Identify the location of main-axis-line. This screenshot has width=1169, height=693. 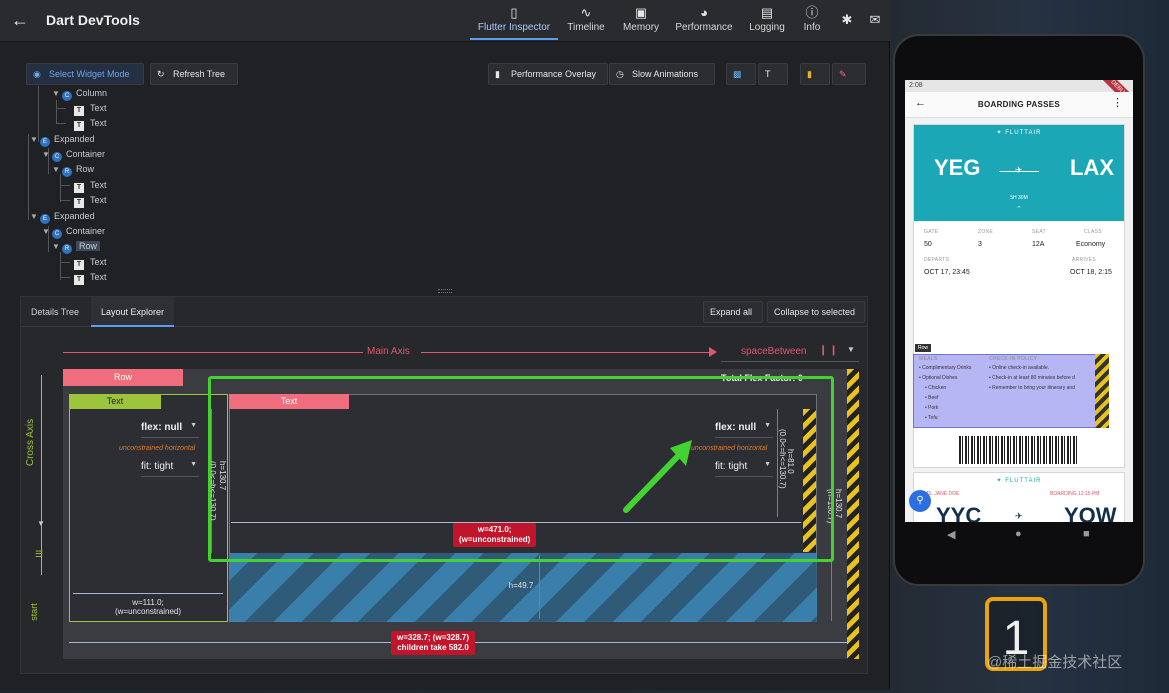
(566, 352).